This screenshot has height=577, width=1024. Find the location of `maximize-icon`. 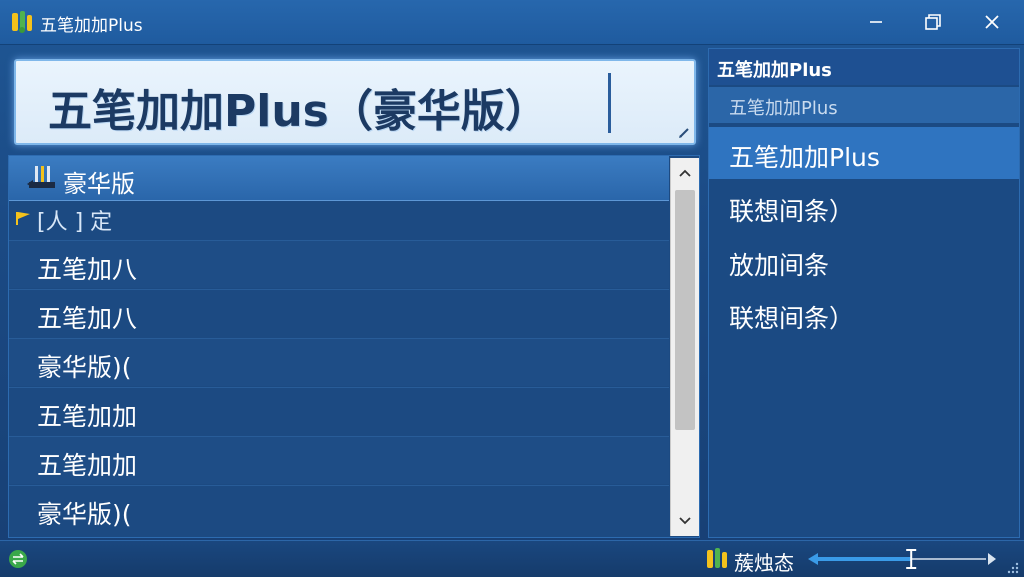

maximize-icon is located at coordinates (933, 22).